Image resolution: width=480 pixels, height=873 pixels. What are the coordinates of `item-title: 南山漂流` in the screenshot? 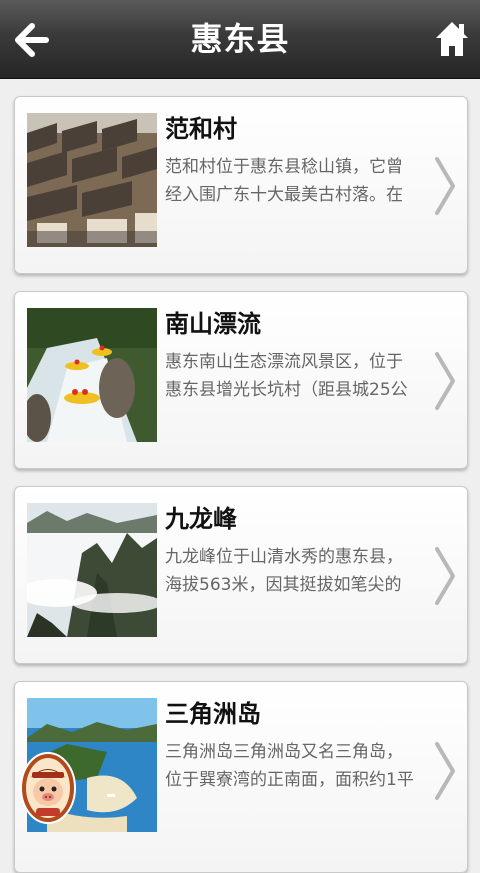 It's located at (213, 324).